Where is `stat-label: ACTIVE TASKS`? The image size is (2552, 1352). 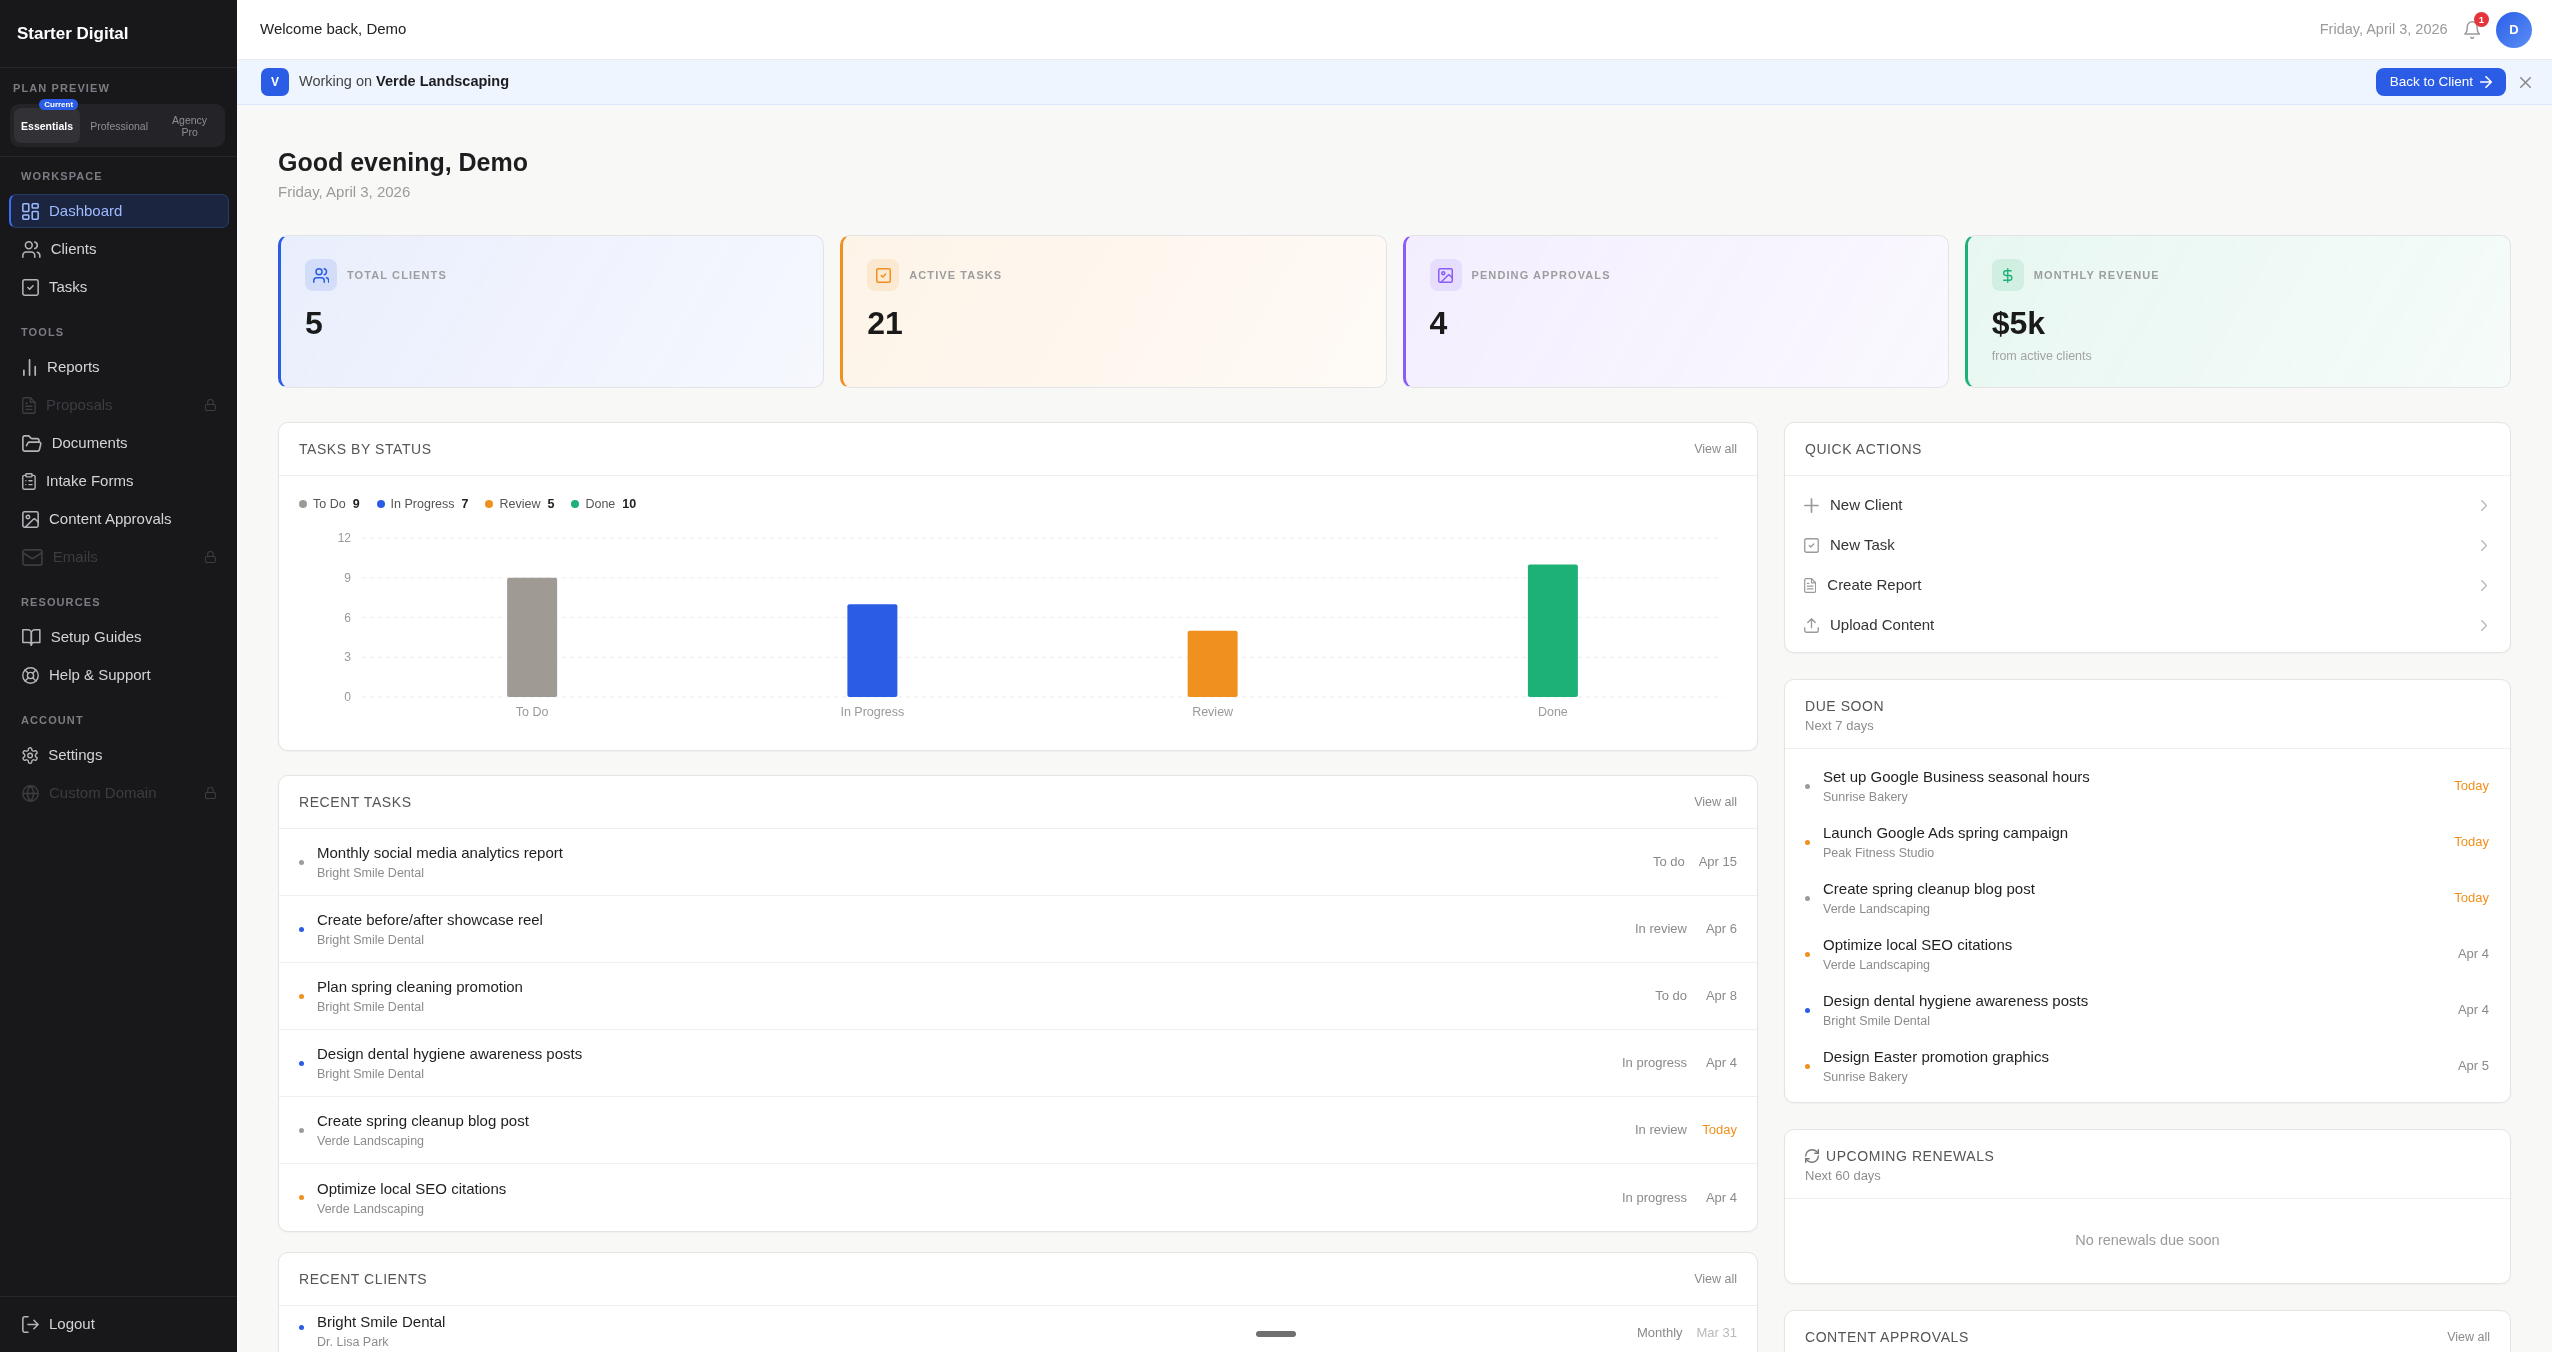 stat-label: ACTIVE TASKS is located at coordinates (956, 275).